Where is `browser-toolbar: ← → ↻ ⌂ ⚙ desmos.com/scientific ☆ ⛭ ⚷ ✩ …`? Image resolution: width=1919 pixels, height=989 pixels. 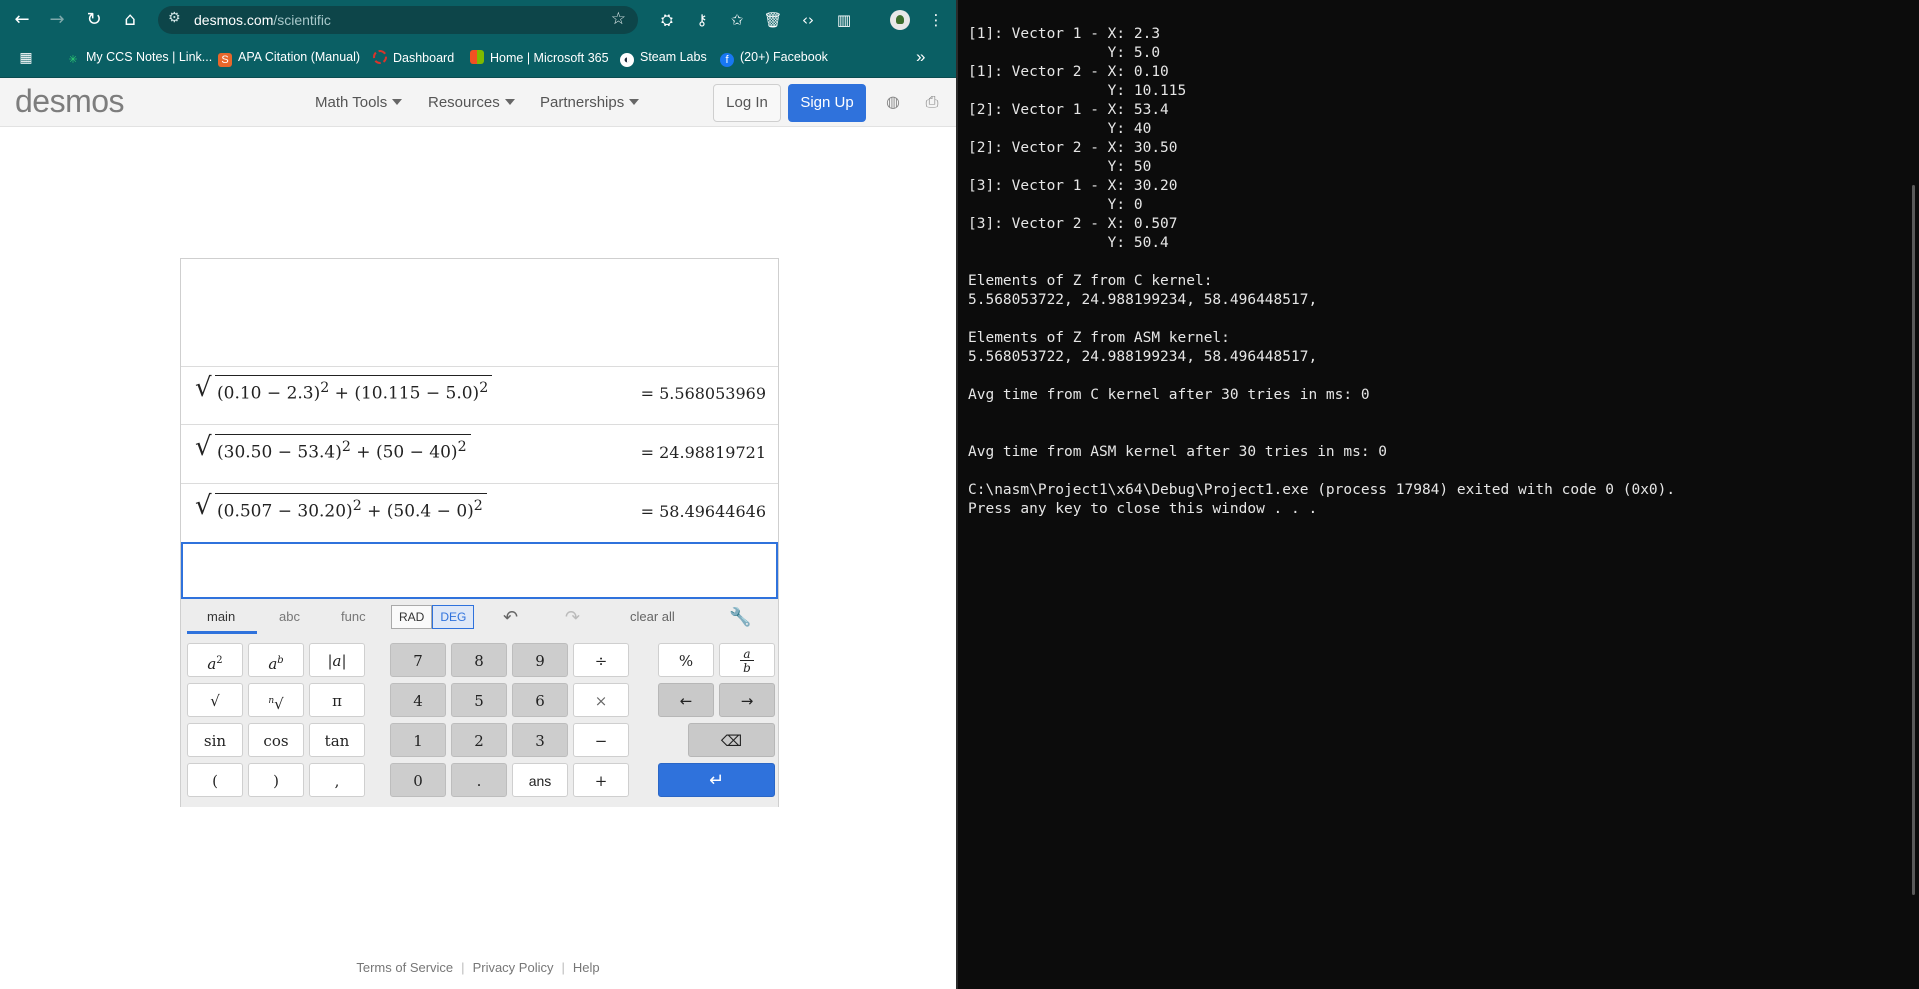 browser-toolbar: ← → ↻ ⌂ ⚙ desmos.com/scientific ☆ ⛭ ⚷ ✩ … is located at coordinates (478, 20).